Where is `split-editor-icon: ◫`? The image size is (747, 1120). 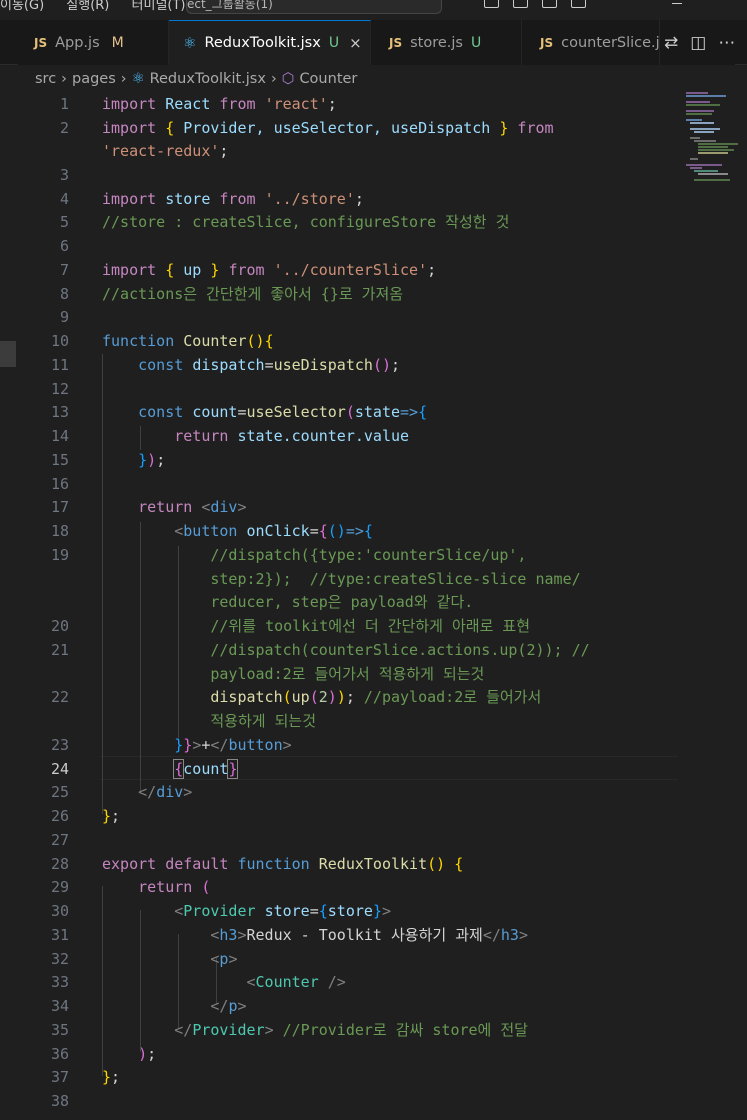 split-editor-icon: ◫ is located at coordinates (698, 43).